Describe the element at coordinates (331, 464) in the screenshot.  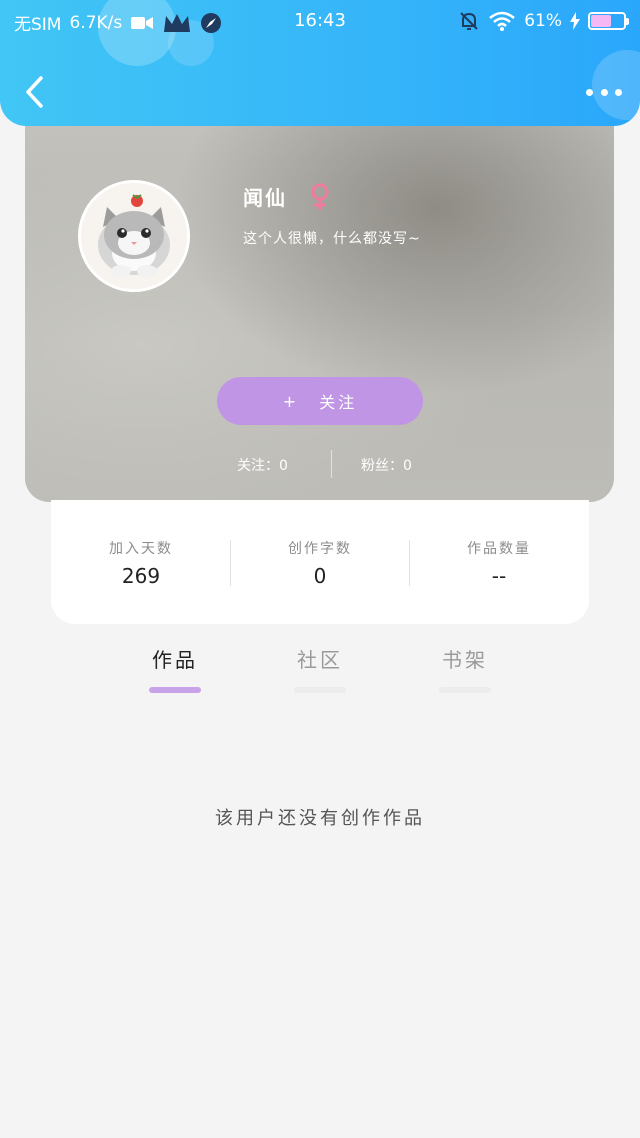
I see `divider` at that location.